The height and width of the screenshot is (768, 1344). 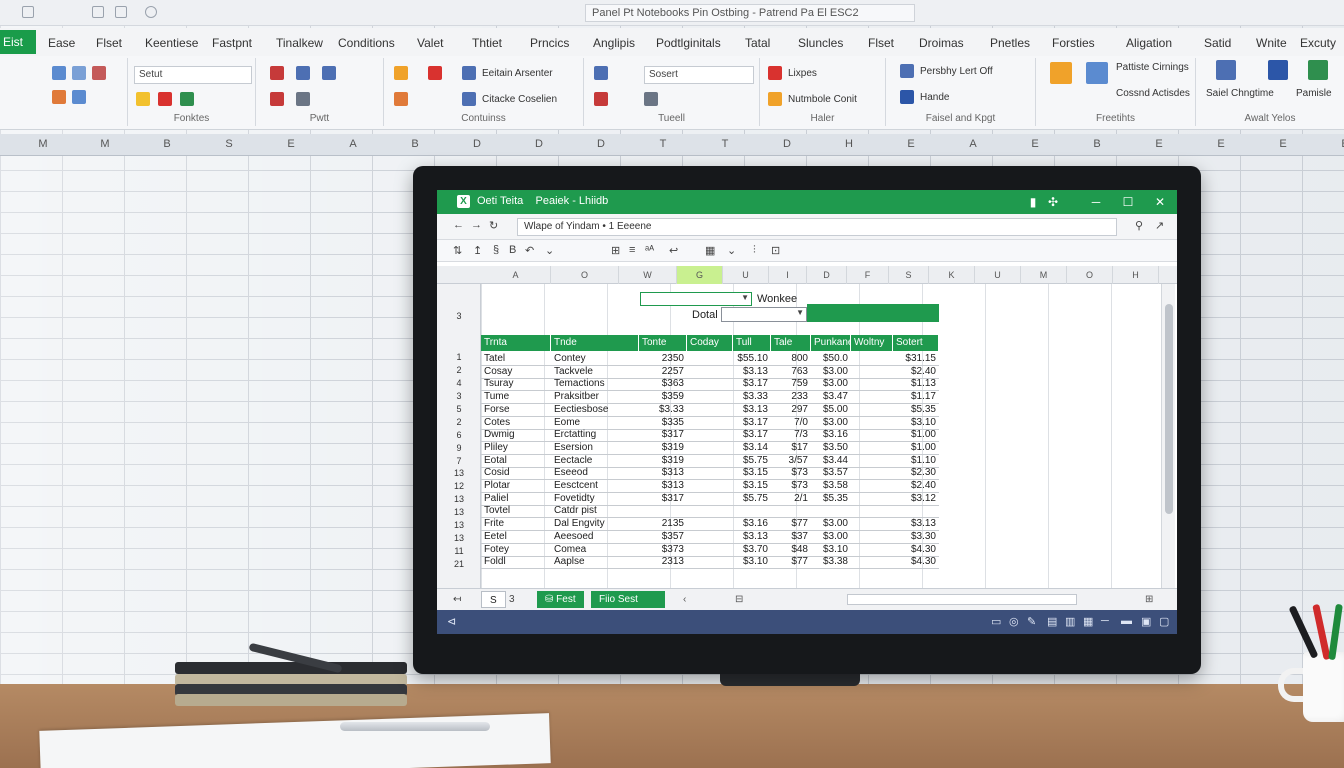 I want to click on table-cell: 297, so click(x=791, y=409).